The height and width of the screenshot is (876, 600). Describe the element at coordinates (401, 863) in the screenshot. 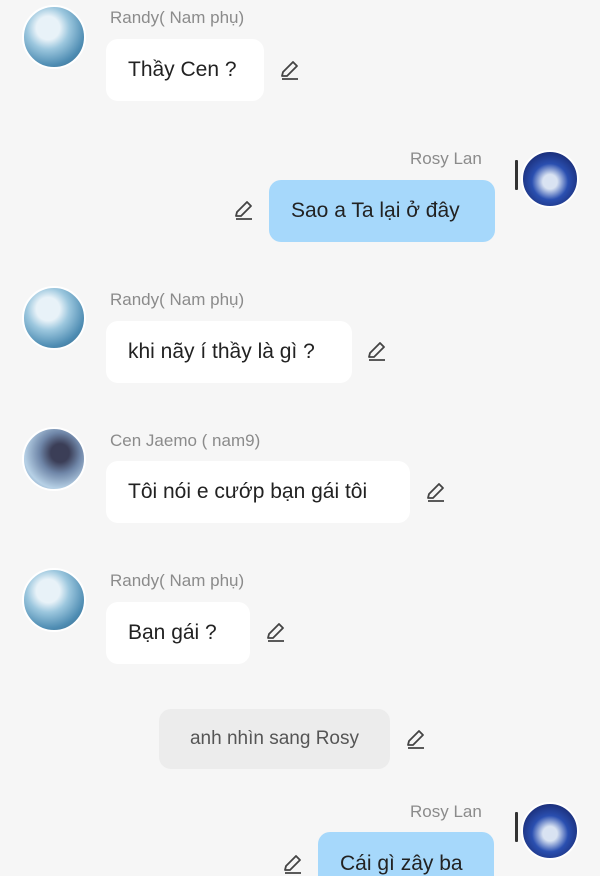

I see `message-text: Cái gì zây ba` at that location.